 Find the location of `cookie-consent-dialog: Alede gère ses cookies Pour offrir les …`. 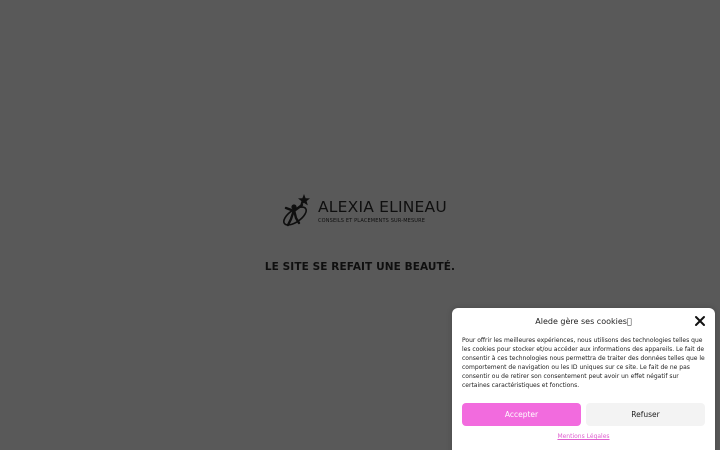

cookie-consent-dialog: Alede gère ses cookies Pour offrir les … is located at coordinates (583, 379).